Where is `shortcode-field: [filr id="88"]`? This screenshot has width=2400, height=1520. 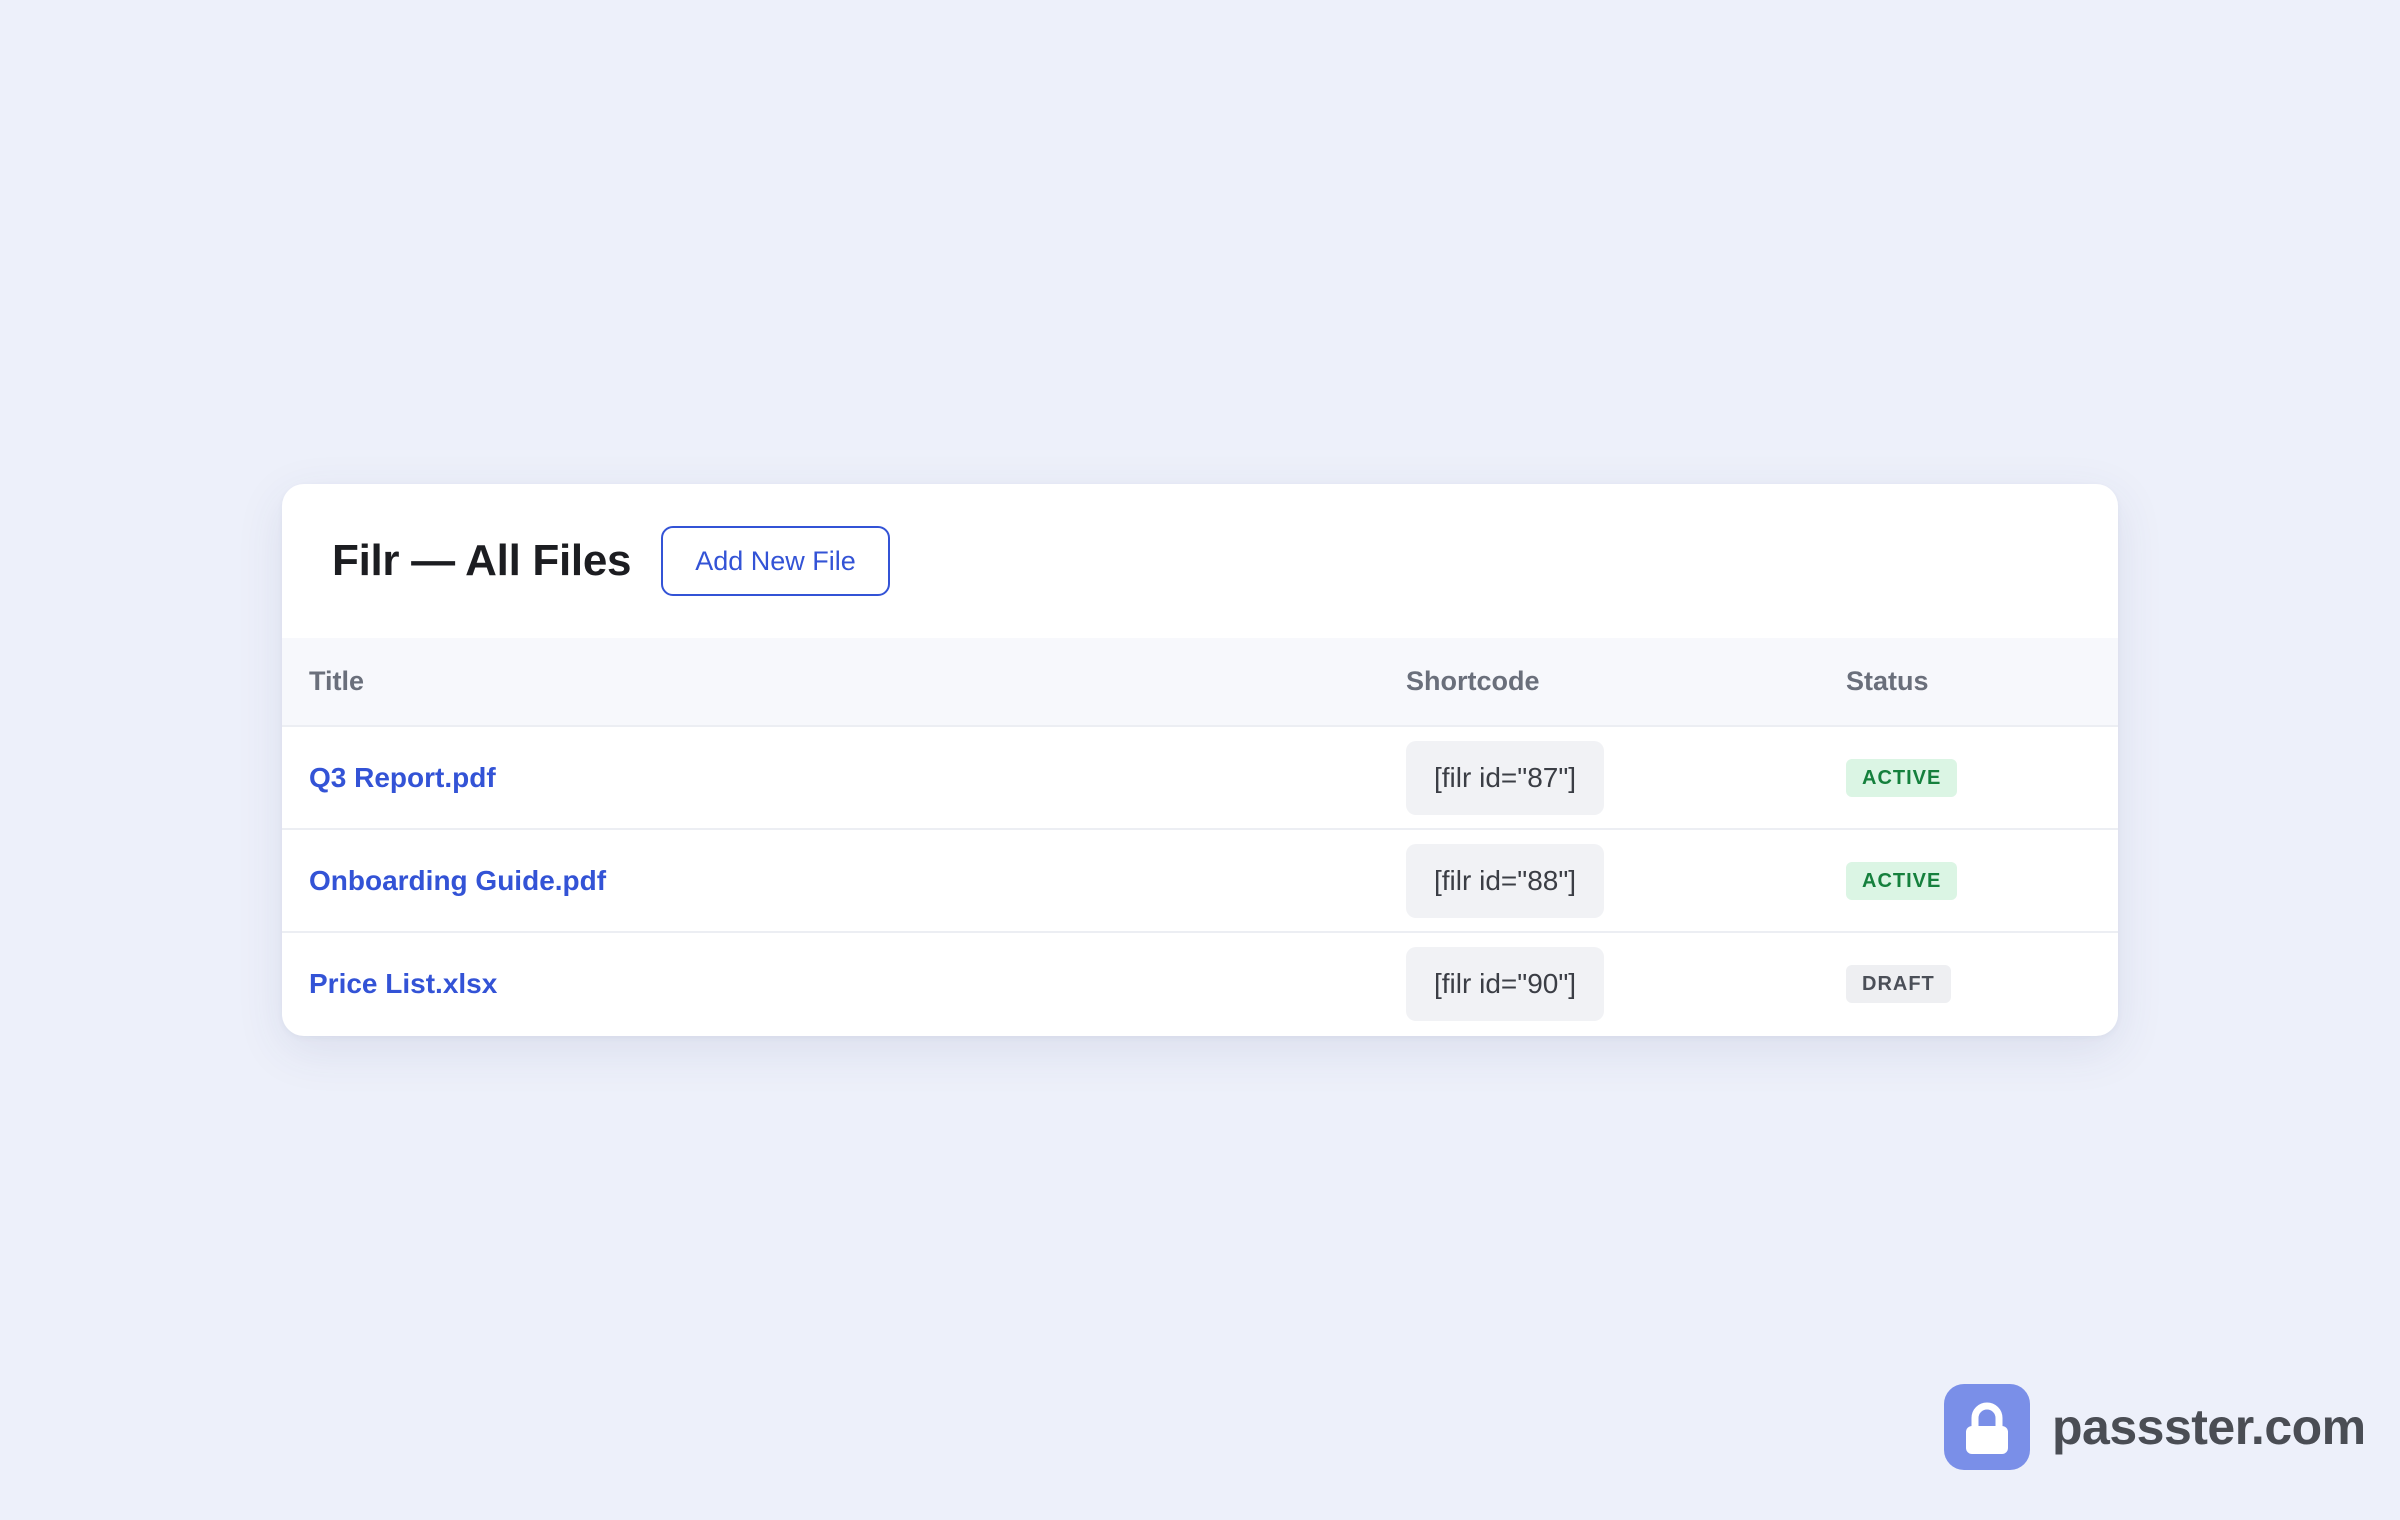 shortcode-field: [filr id="88"] is located at coordinates (1505, 880).